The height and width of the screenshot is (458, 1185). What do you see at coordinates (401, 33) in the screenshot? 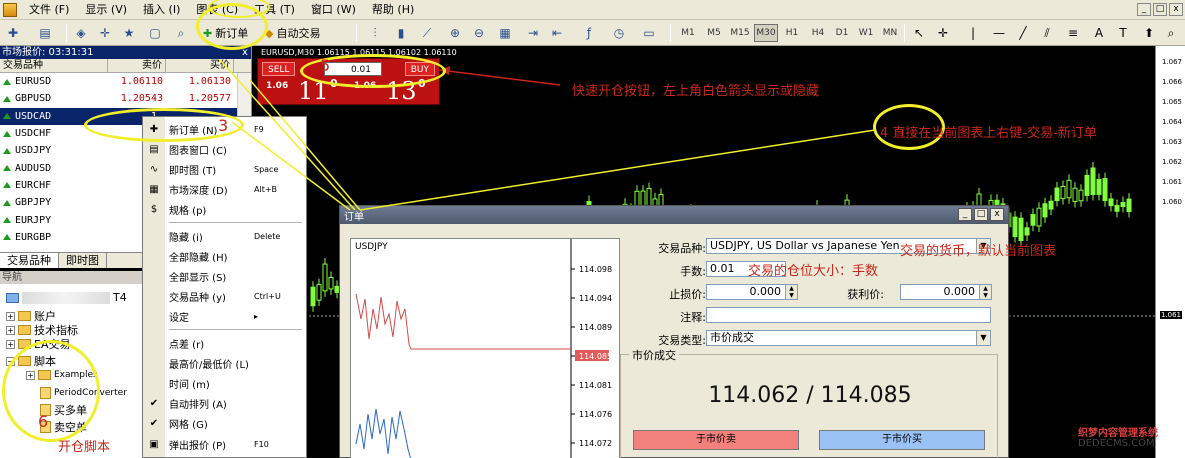
I see `candlestick-icon: ▮` at bounding box center [401, 33].